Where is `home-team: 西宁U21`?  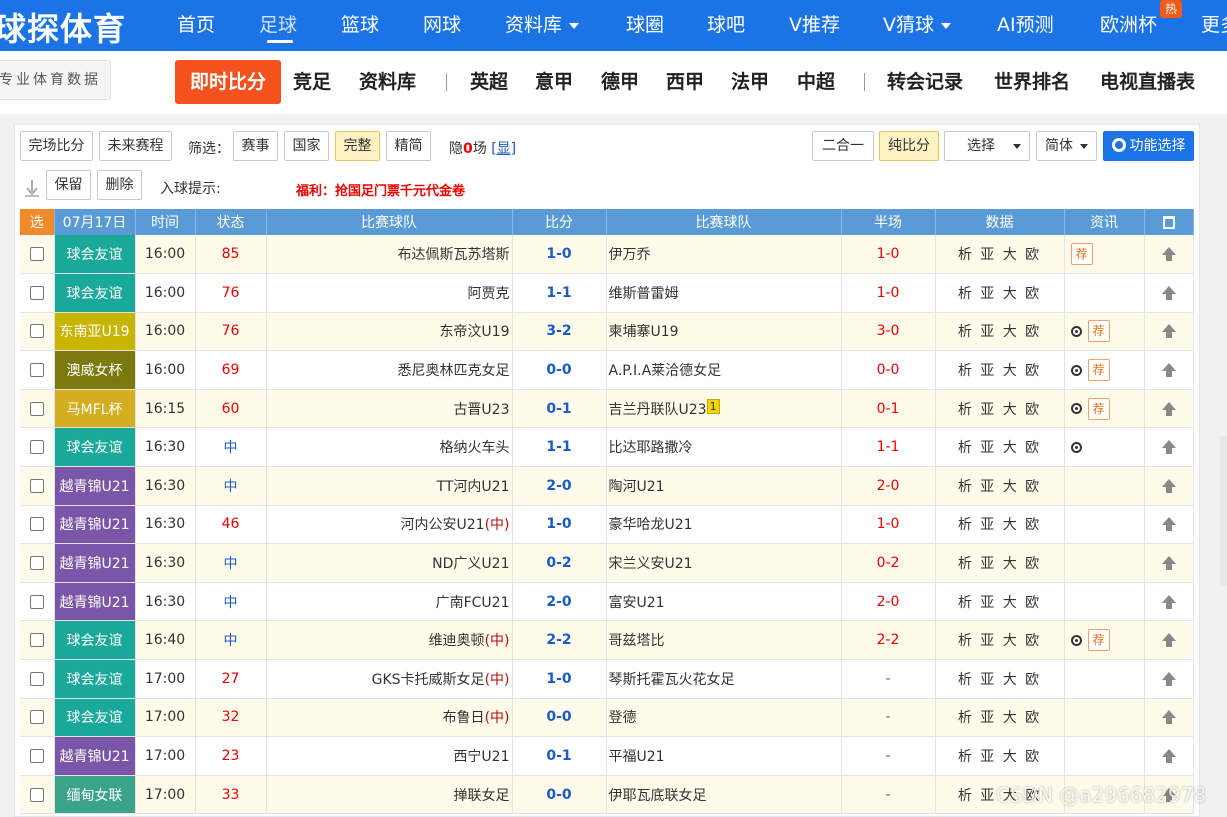 home-team: 西宁U21 is located at coordinates (481, 757).